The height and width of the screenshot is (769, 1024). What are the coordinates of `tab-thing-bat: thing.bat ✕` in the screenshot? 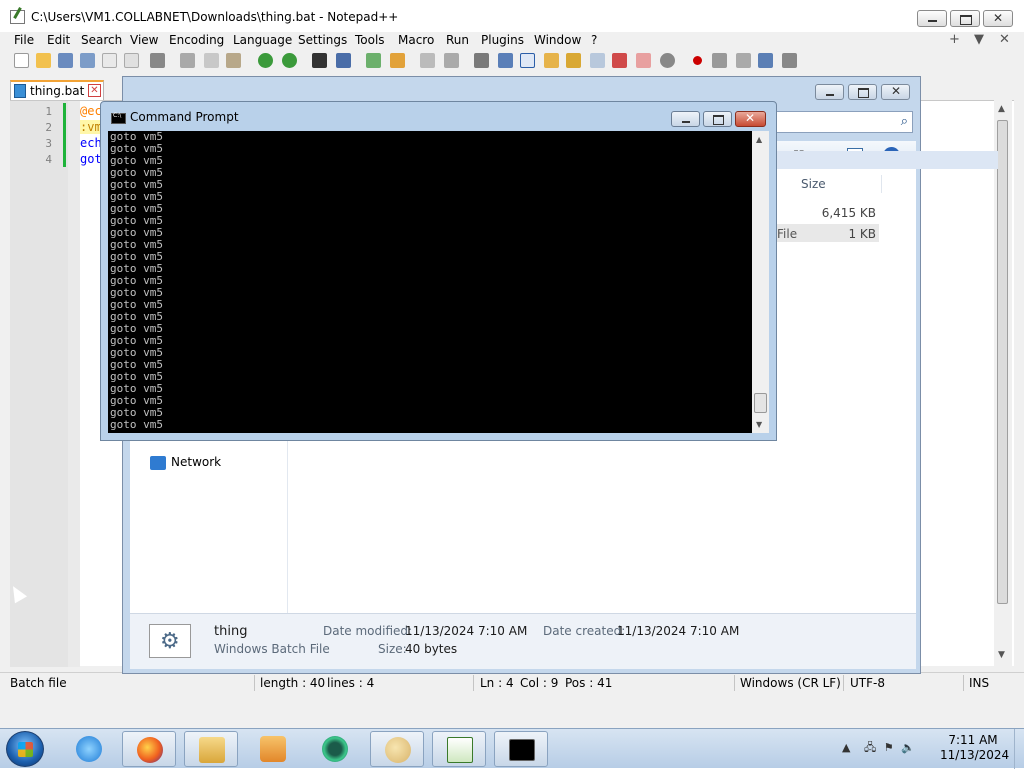 It's located at (57, 90).